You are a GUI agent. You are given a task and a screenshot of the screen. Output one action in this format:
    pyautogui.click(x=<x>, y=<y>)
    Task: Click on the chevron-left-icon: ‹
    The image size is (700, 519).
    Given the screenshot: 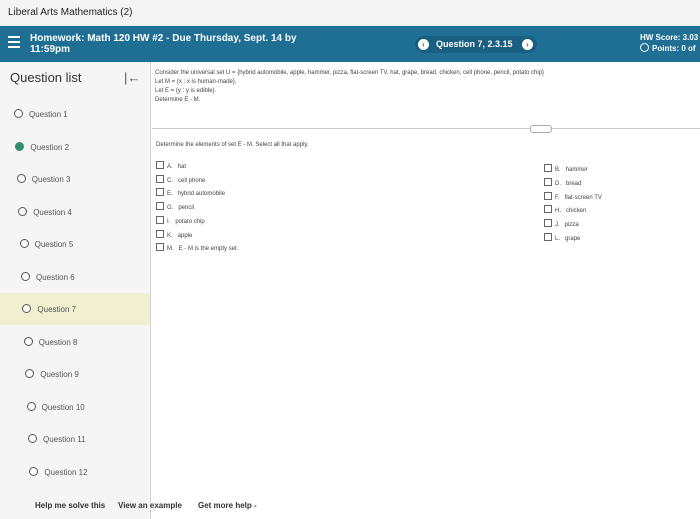 What is the action you would take?
    pyautogui.click(x=423, y=44)
    